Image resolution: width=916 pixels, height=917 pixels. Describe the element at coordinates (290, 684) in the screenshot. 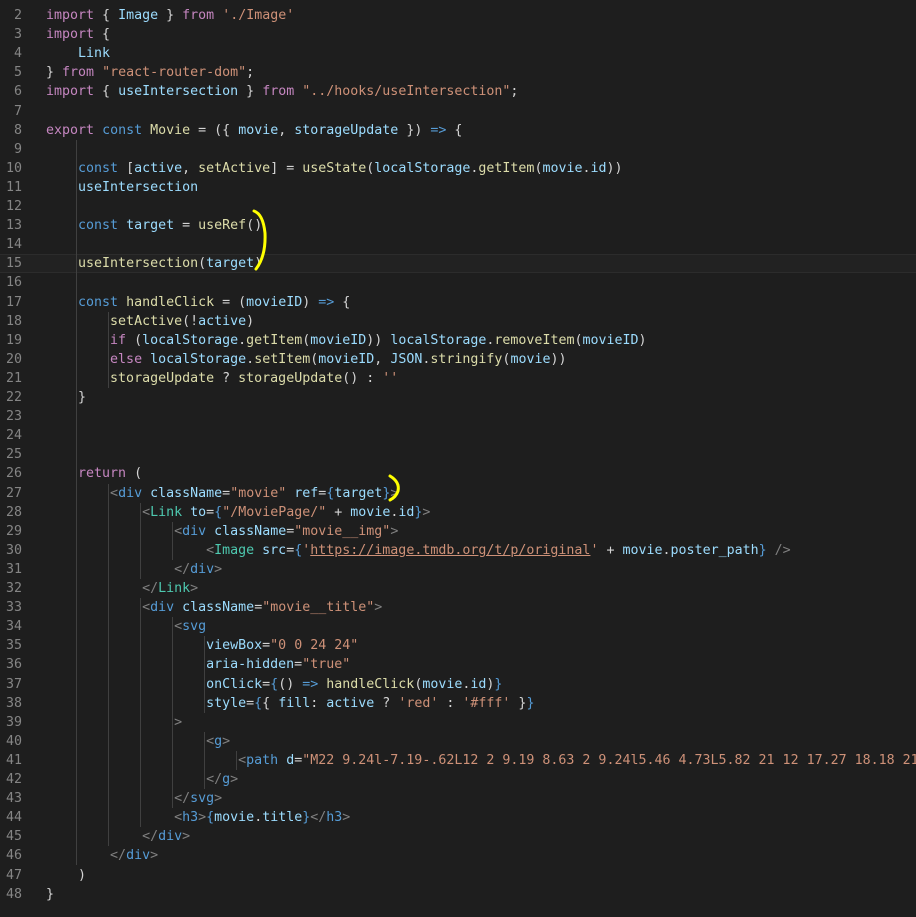

I see `code-token: ()` at that location.